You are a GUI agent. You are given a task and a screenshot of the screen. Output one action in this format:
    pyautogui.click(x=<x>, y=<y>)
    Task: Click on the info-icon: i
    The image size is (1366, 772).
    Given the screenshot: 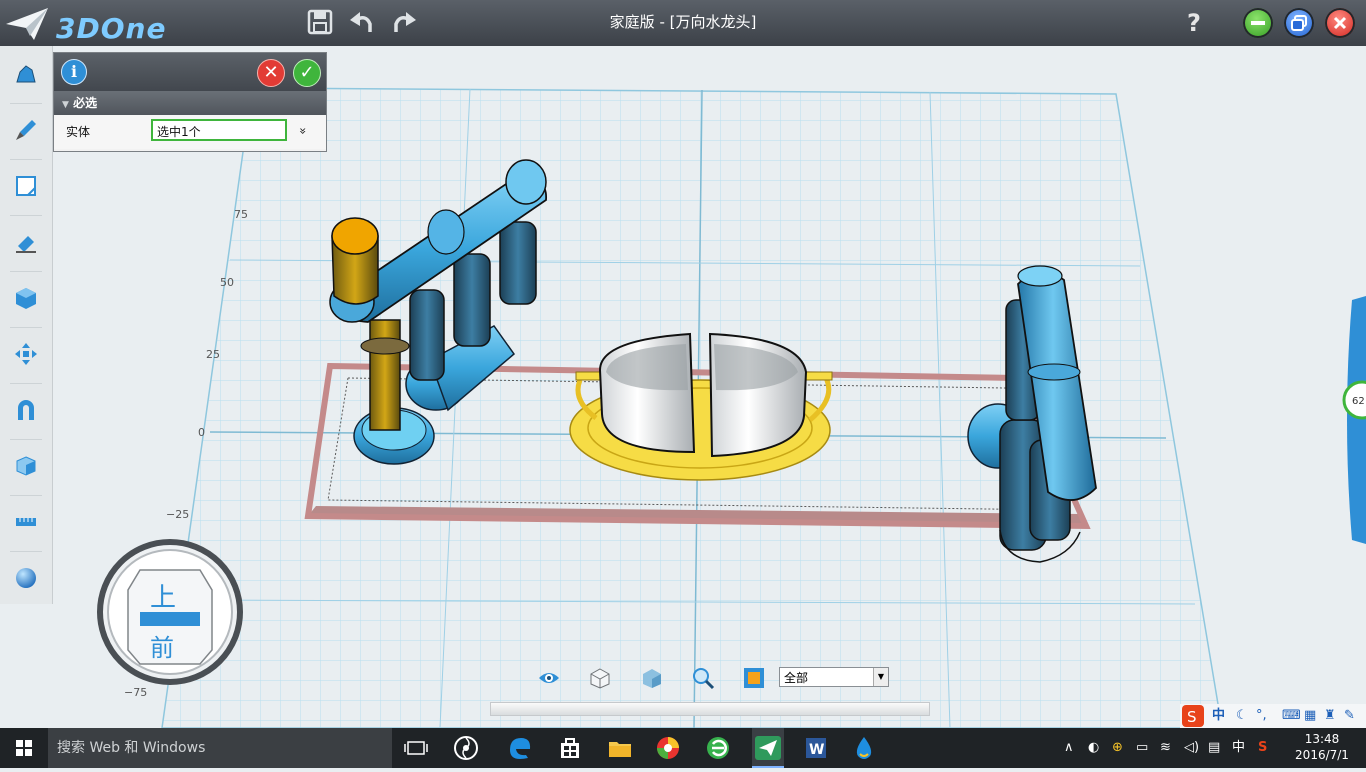 What is the action you would take?
    pyautogui.click(x=74, y=72)
    